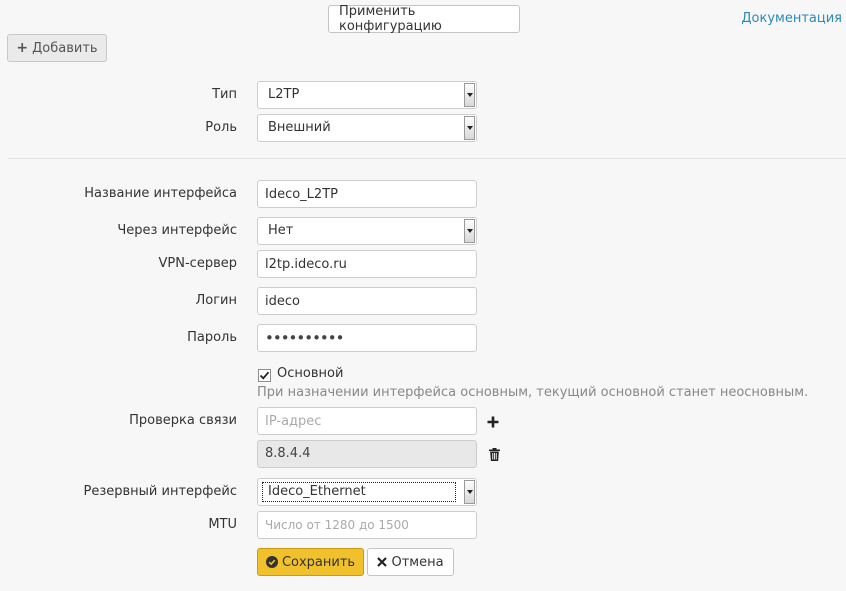 This screenshot has height=591, width=846. Describe the element at coordinates (367, 128) in the screenshot. I see `role-select: Внешний` at that location.